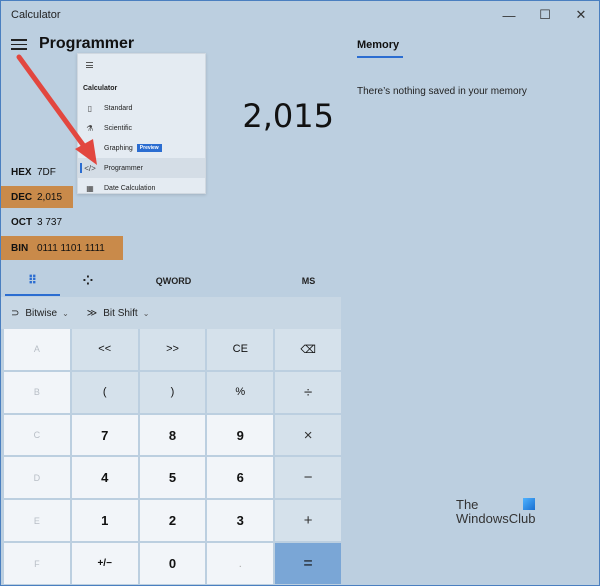  Describe the element at coordinates (37, 478) in the screenshot. I see `key-d: D` at that location.